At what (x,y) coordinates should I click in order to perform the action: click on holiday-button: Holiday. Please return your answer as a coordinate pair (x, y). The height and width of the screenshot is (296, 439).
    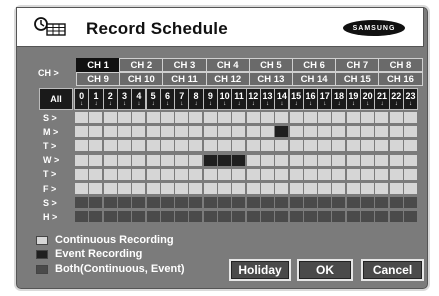
    Looking at the image, I should click on (260, 270).